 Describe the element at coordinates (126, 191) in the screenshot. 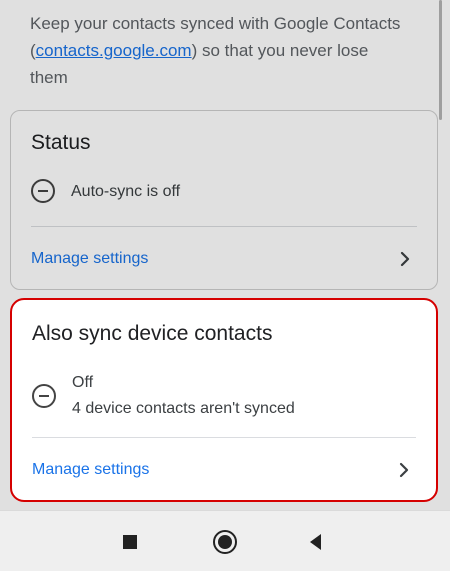

I see `autosync-status-text: Auto-sync is off` at that location.